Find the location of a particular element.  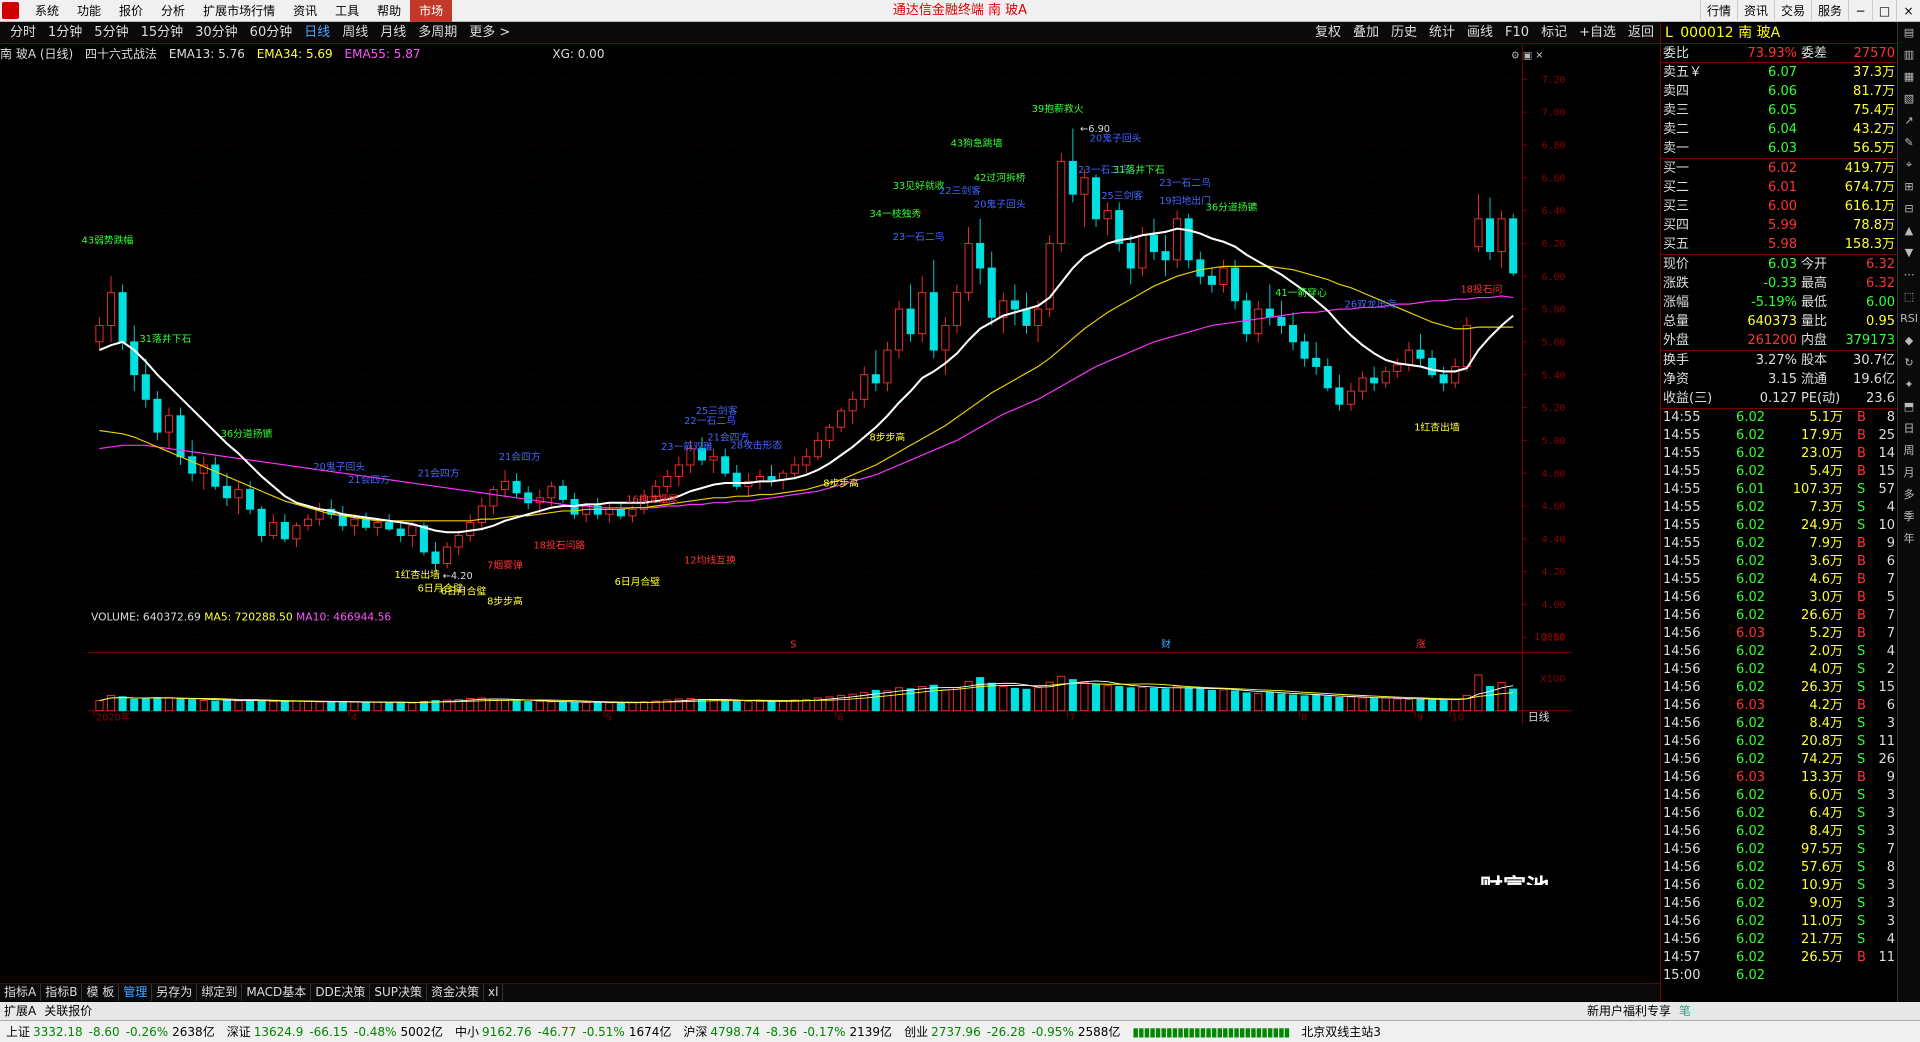

tick-row: 14:56 6.02 8.4万 S 3 is located at coordinates (1779, 832).